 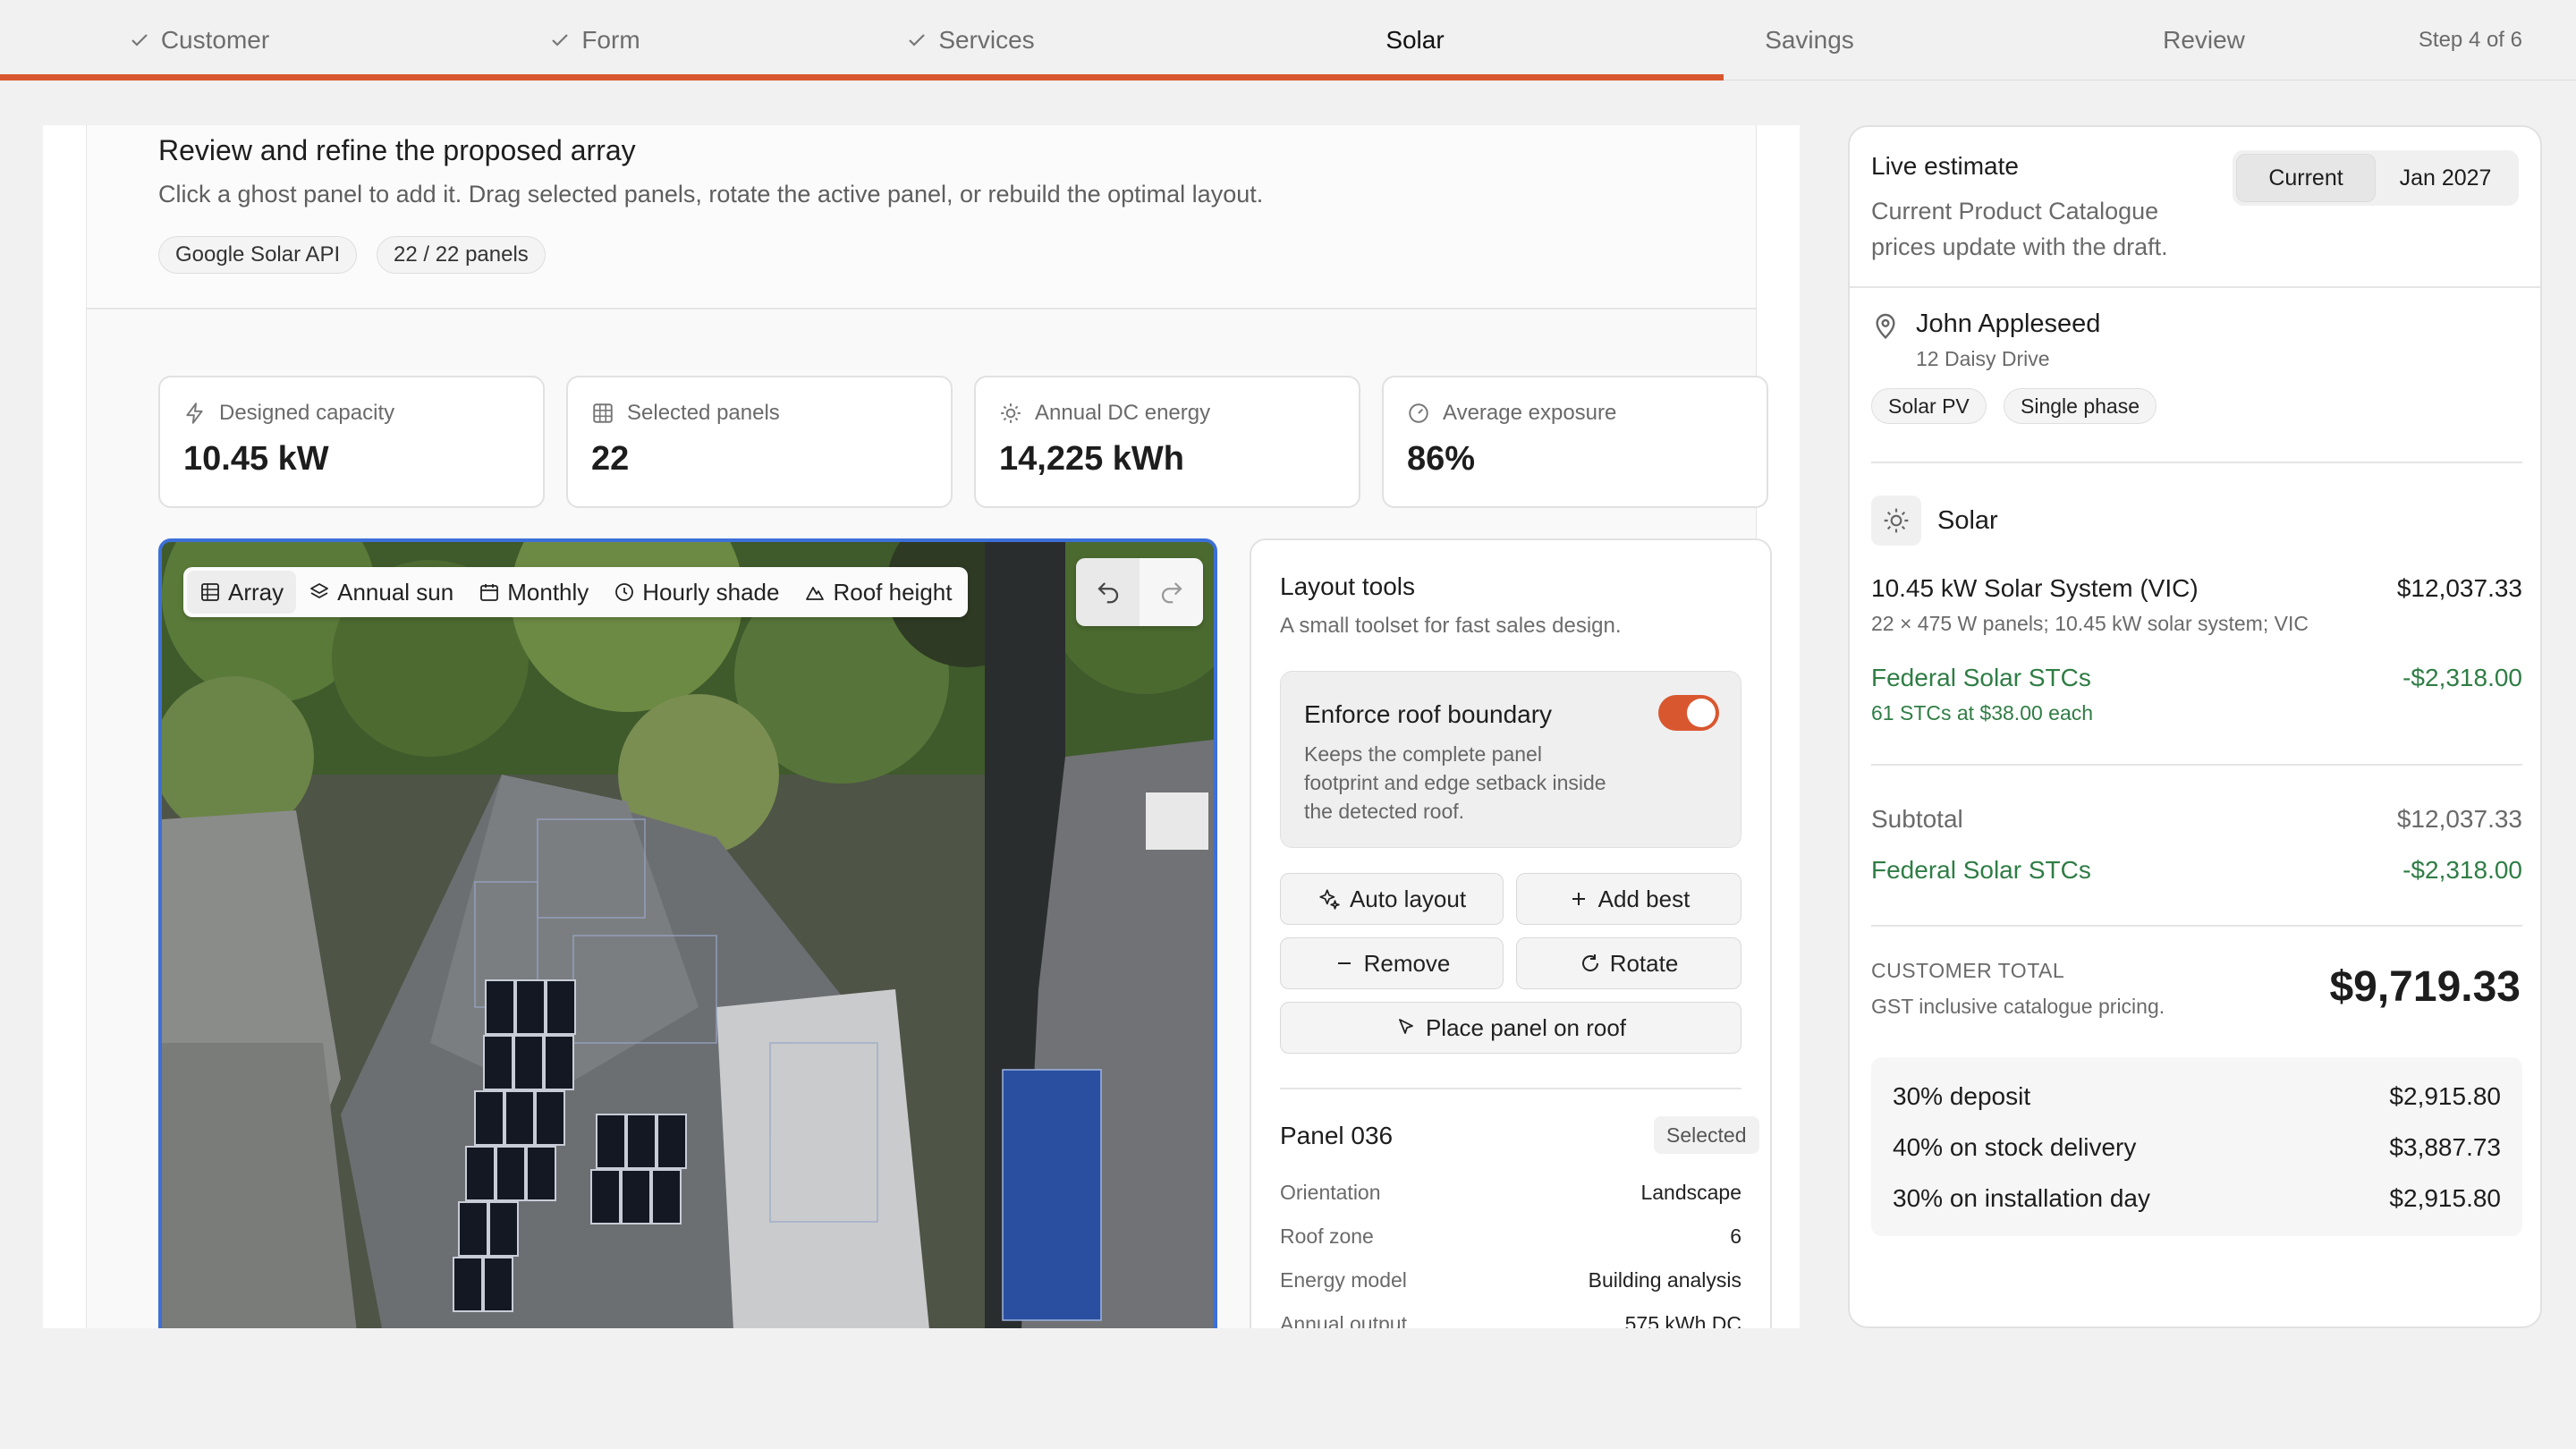 What do you see at coordinates (1406, 1026) in the screenshot?
I see `pointer-icon` at bounding box center [1406, 1026].